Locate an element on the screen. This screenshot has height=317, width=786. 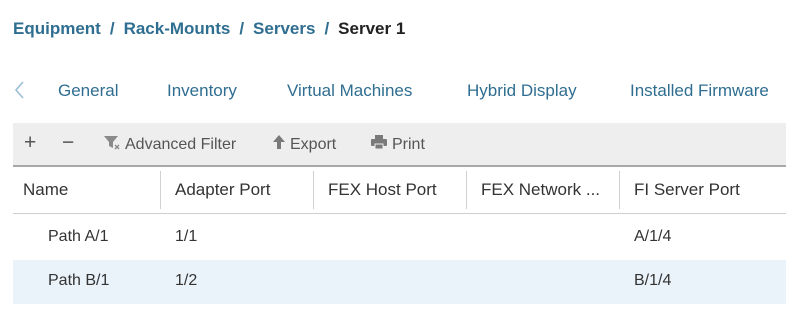
filter-icon is located at coordinates (112, 144).